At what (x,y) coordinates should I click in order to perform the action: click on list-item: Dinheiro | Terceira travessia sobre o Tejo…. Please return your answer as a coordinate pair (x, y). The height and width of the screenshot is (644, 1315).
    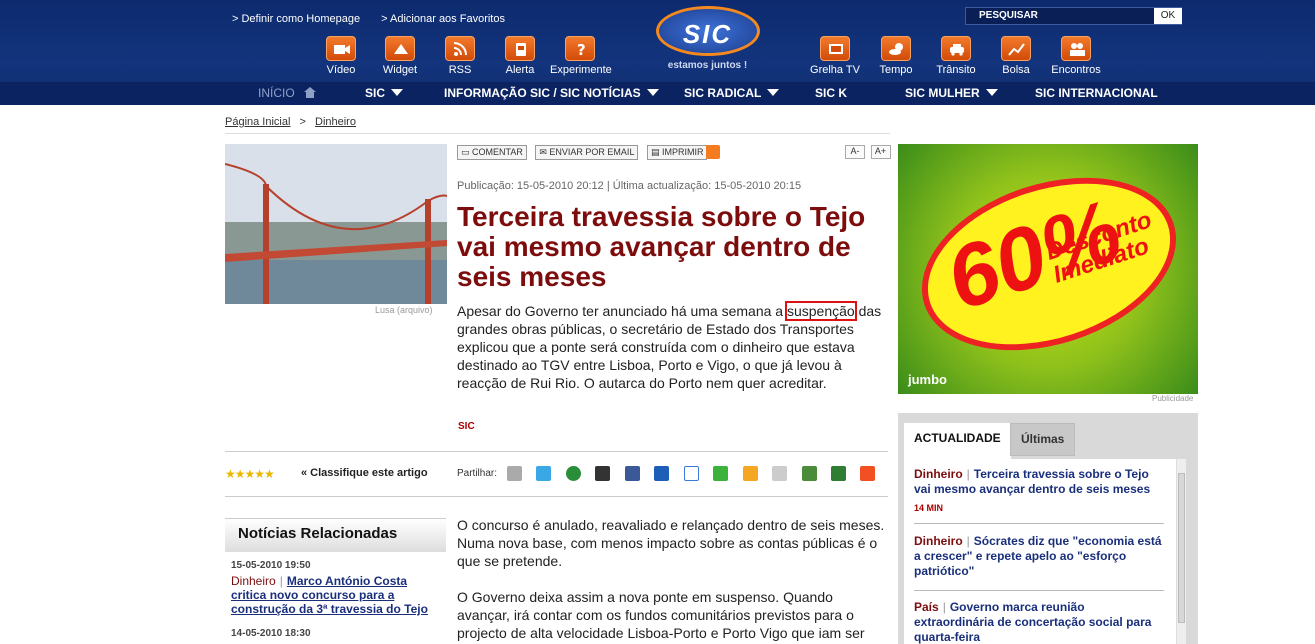
    Looking at the image, I should click on (1040, 491).